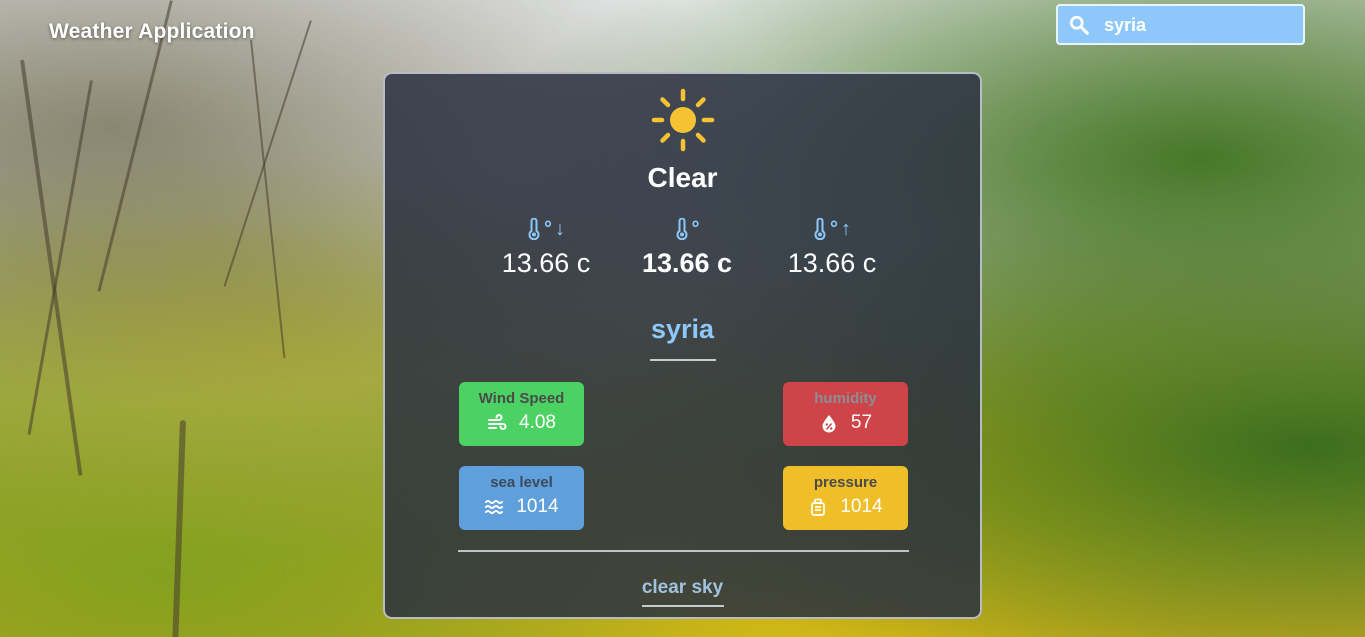 The width and height of the screenshot is (1365, 637). Describe the element at coordinates (683, 360) in the screenshot. I see `city-underline` at that location.